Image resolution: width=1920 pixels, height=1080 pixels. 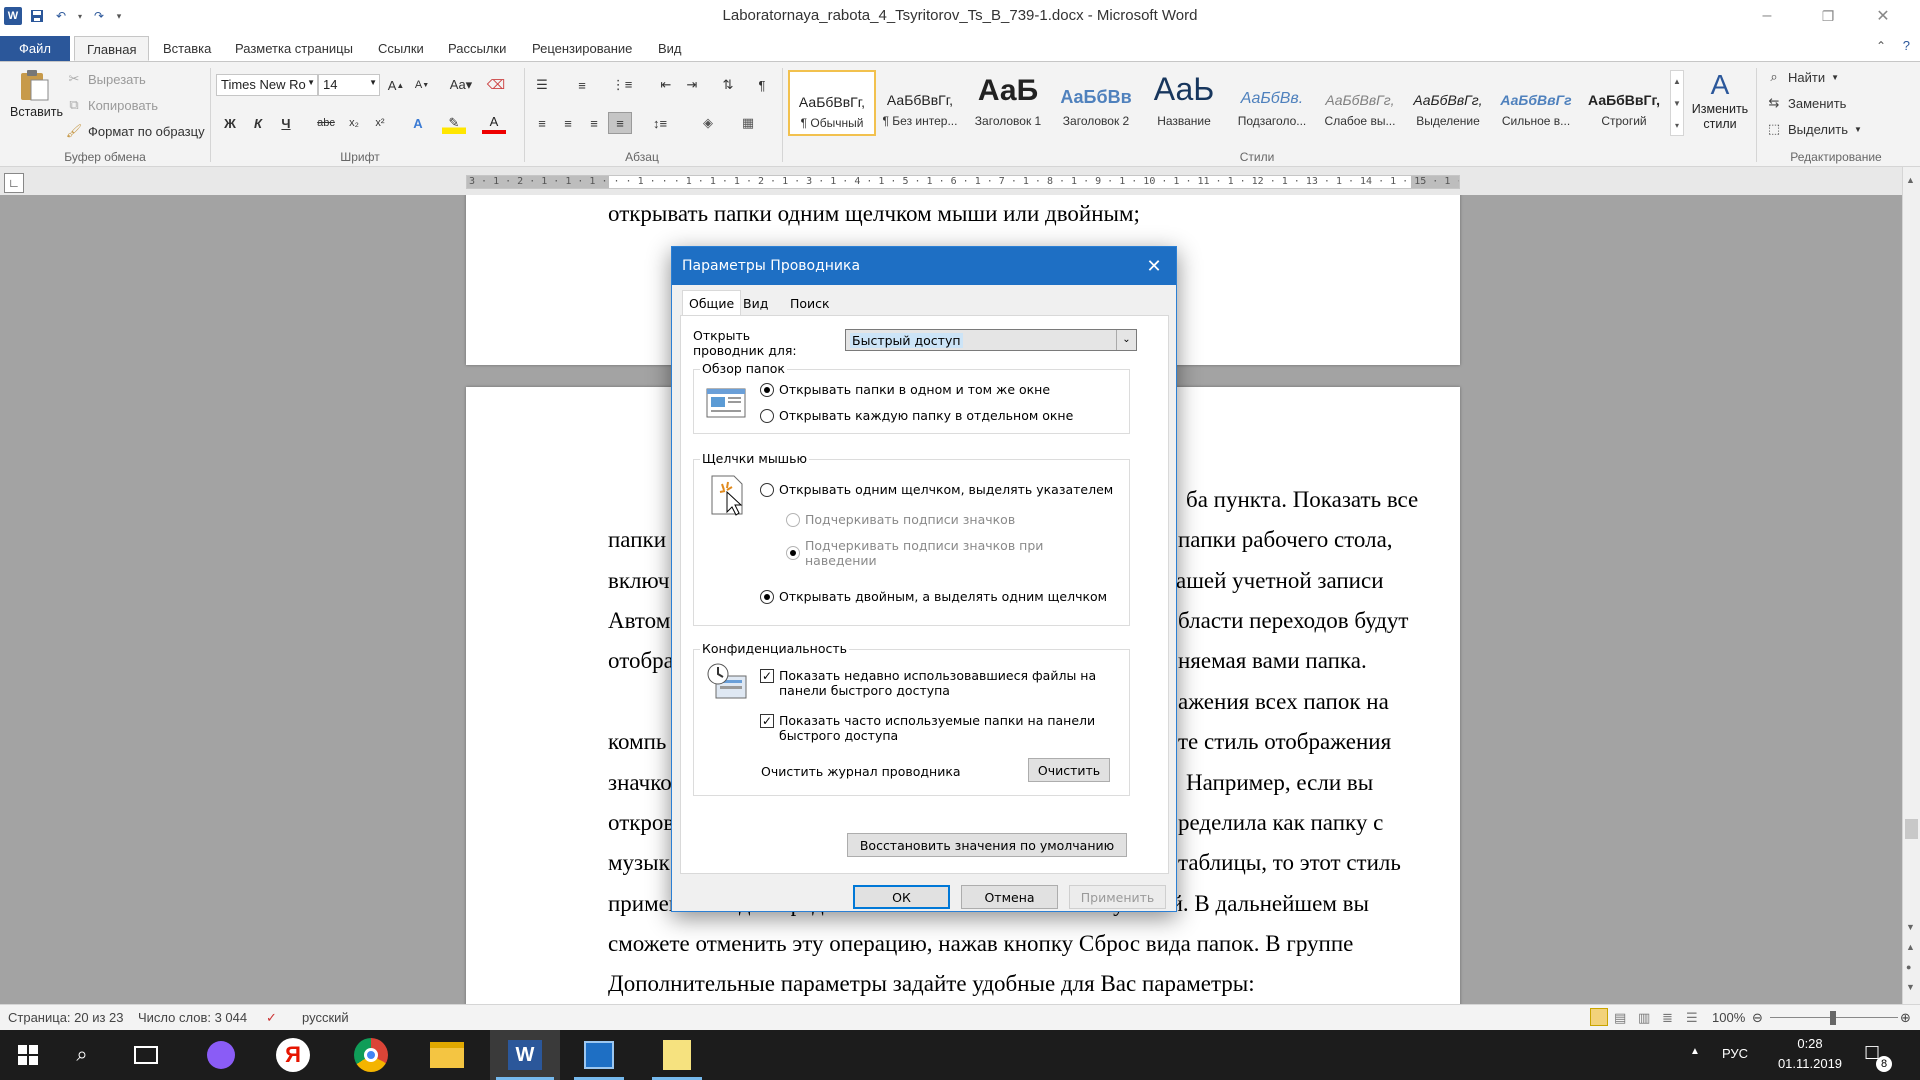 I want to click on photos-icon, so click(x=599, y=1055).